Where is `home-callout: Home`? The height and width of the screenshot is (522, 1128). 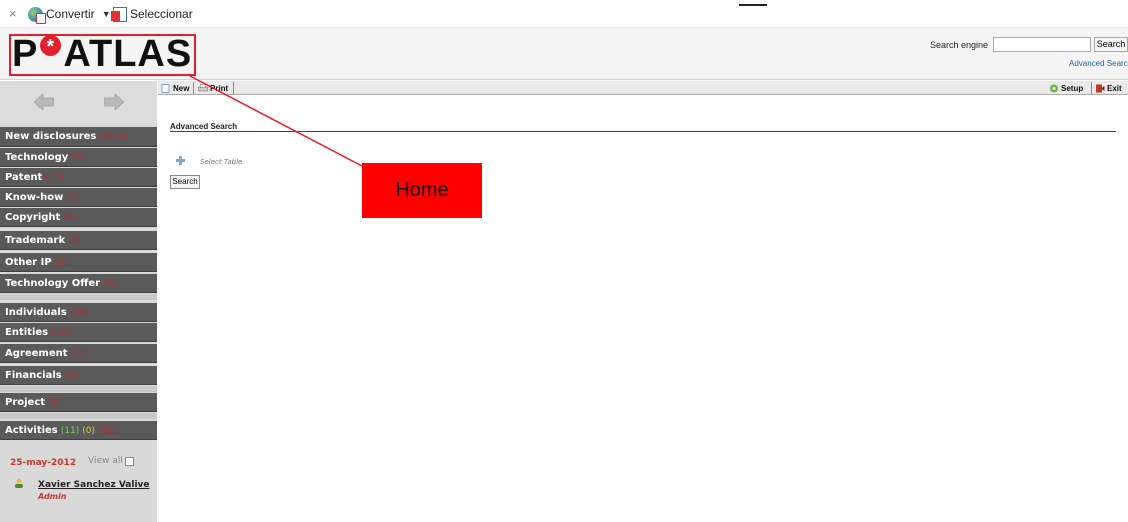 home-callout: Home is located at coordinates (422, 190).